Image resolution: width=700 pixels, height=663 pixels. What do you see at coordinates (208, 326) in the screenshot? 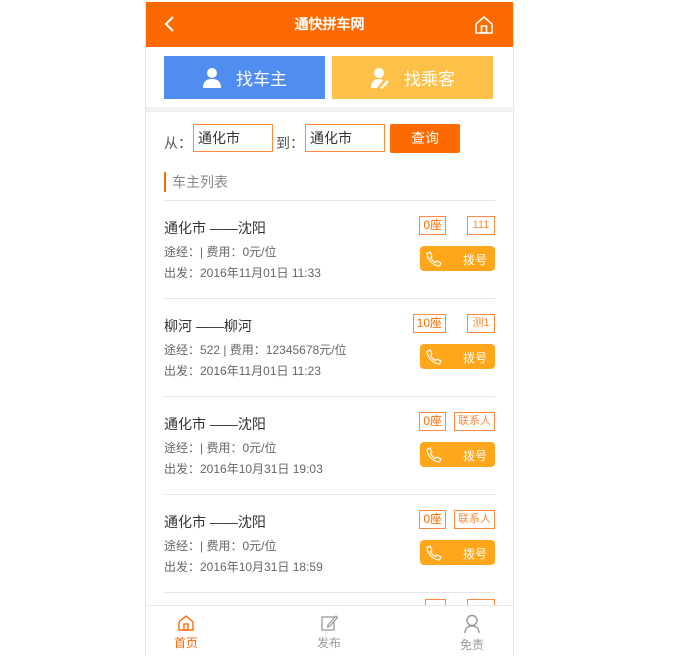
I see `route-text: 柳河 ——柳河` at bounding box center [208, 326].